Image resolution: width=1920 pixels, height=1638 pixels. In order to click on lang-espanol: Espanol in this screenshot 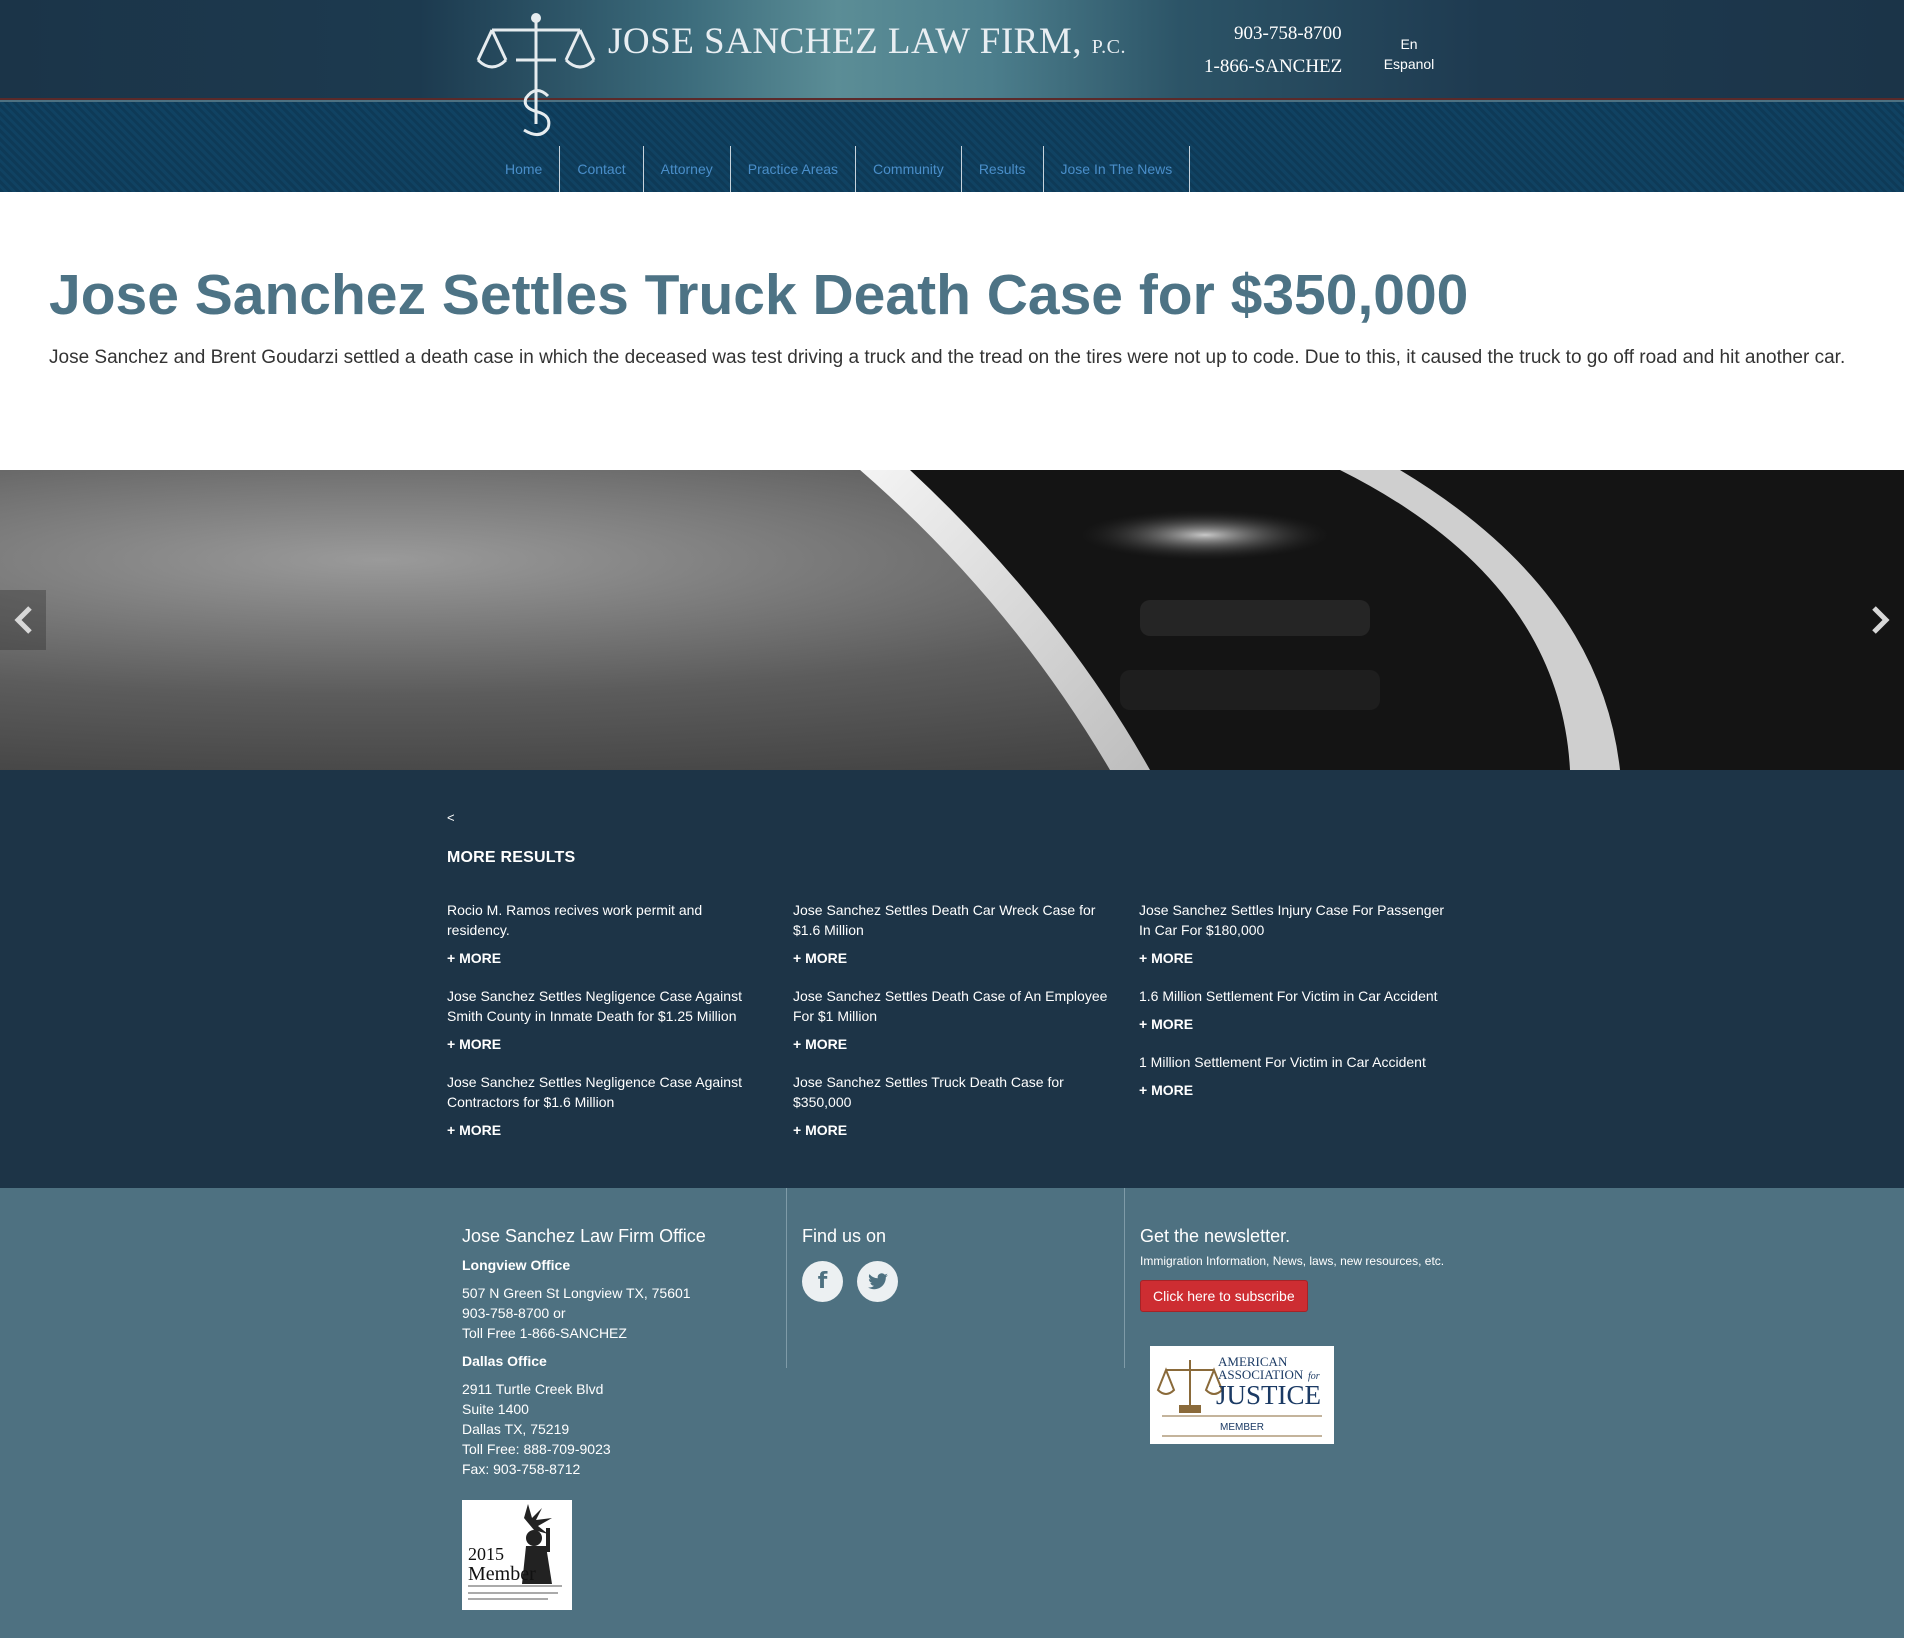, I will do `click(1409, 64)`.